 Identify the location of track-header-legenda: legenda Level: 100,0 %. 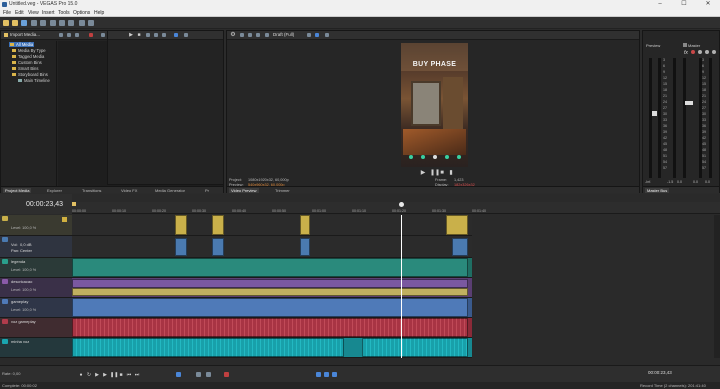
(36, 268).